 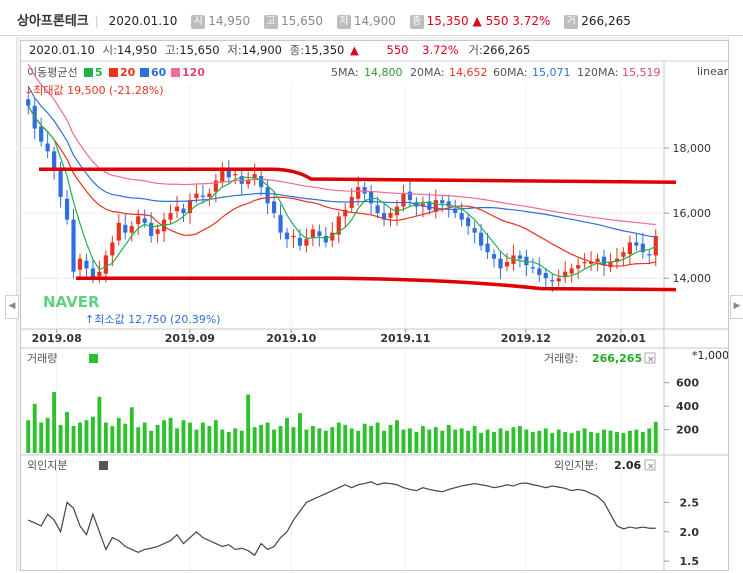 I want to click on date-tick-label: 2019.12, so click(x=526, y=338).